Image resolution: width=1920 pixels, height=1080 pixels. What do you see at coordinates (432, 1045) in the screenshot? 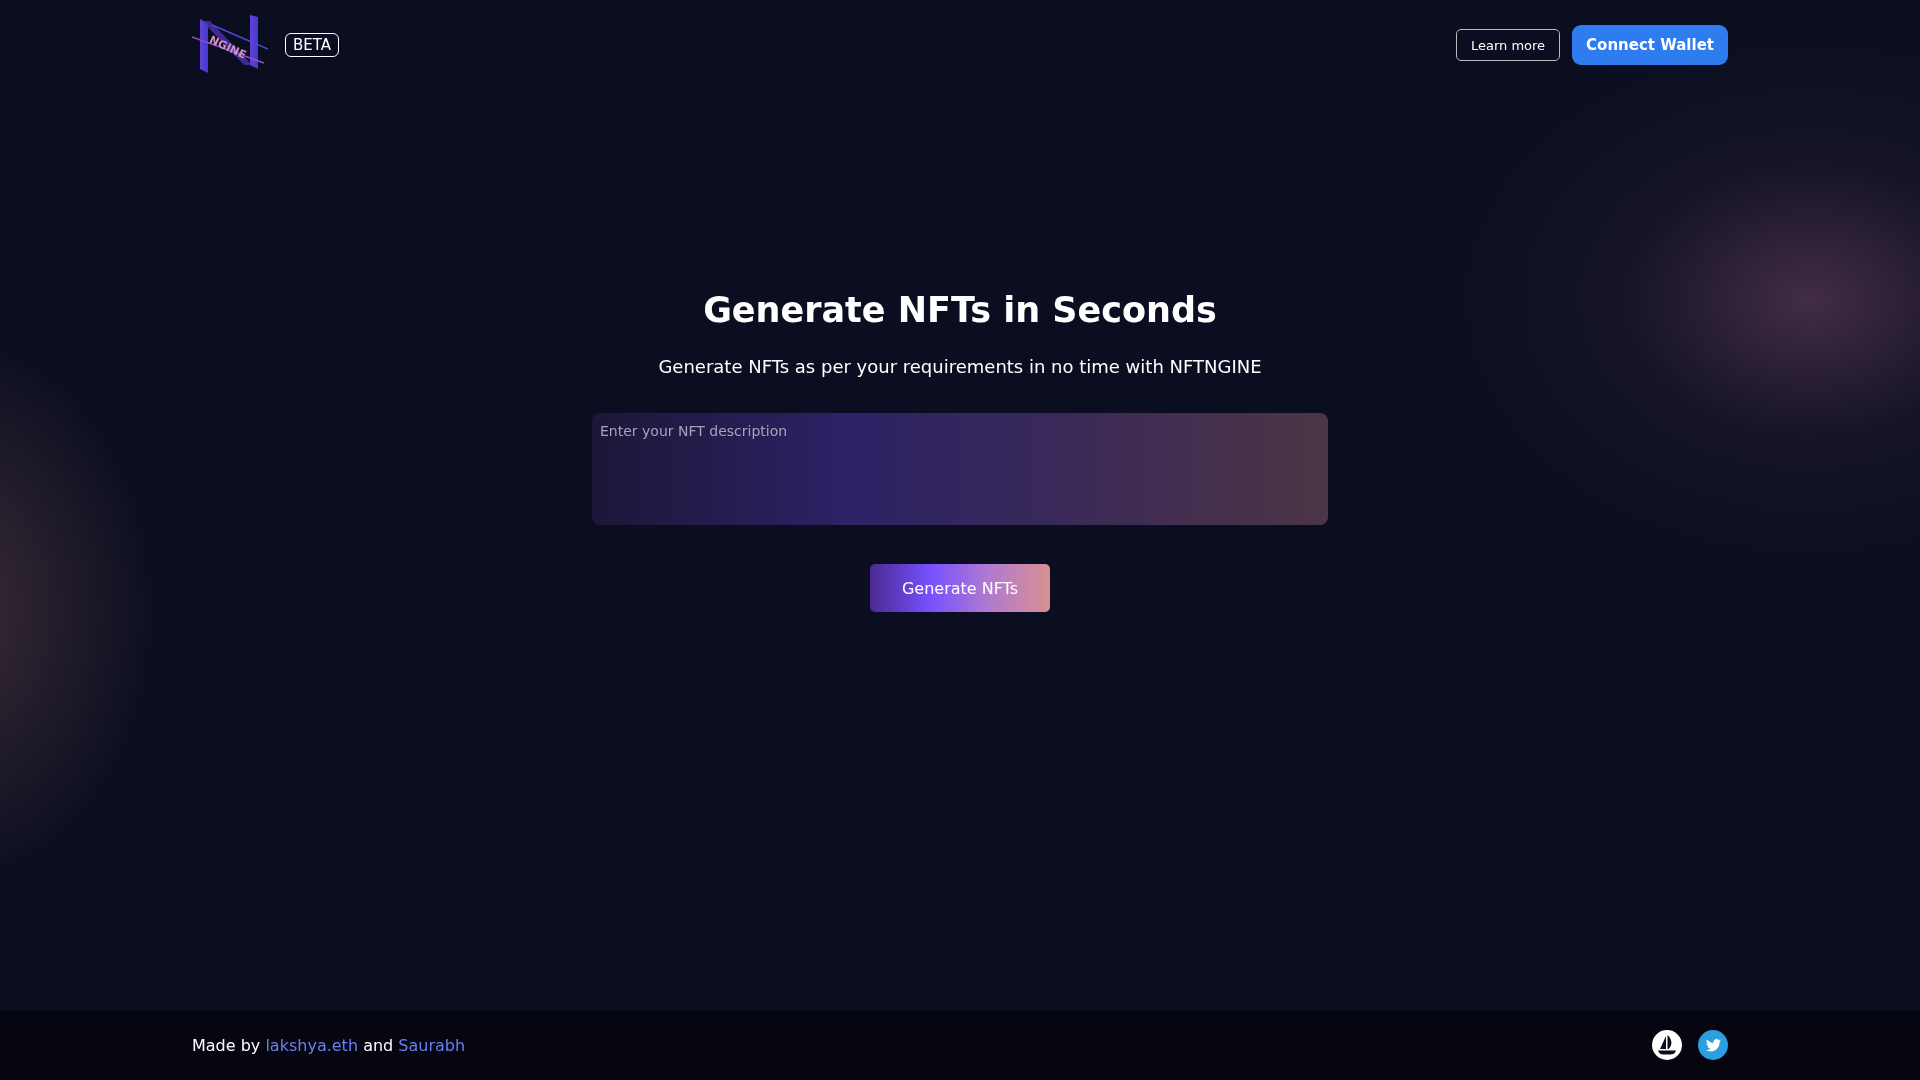
I see `author-link: Saurabh` at bounding box center [432, 1045].